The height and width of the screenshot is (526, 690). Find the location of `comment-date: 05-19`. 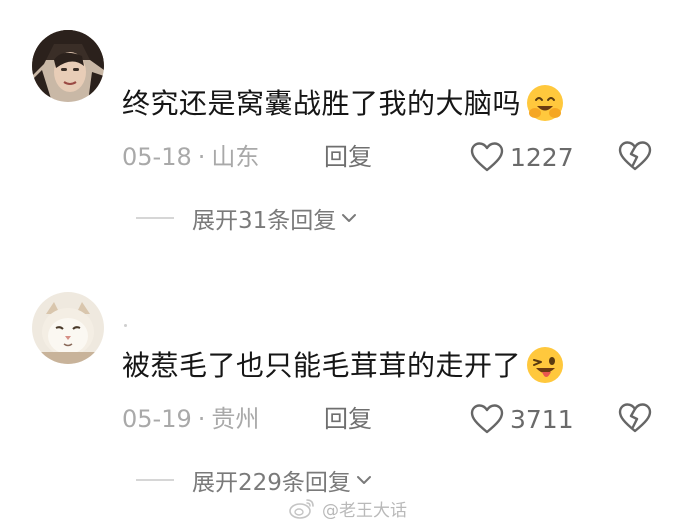

comment-date: 05-19 is located at coordinates (157, 419).